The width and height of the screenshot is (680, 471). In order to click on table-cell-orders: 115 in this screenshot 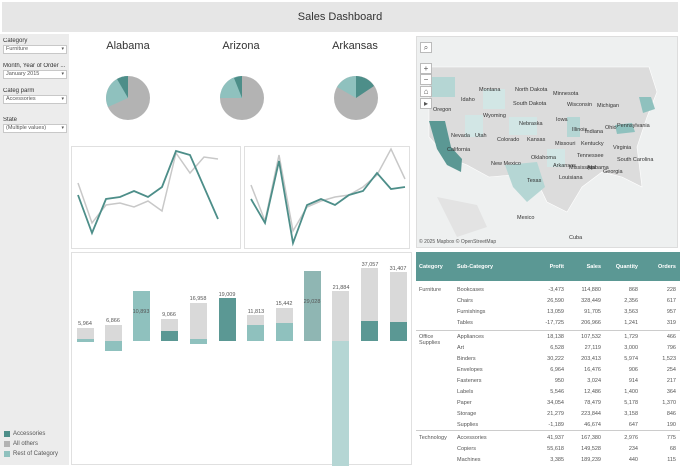, I will do `click(671, 460)`.